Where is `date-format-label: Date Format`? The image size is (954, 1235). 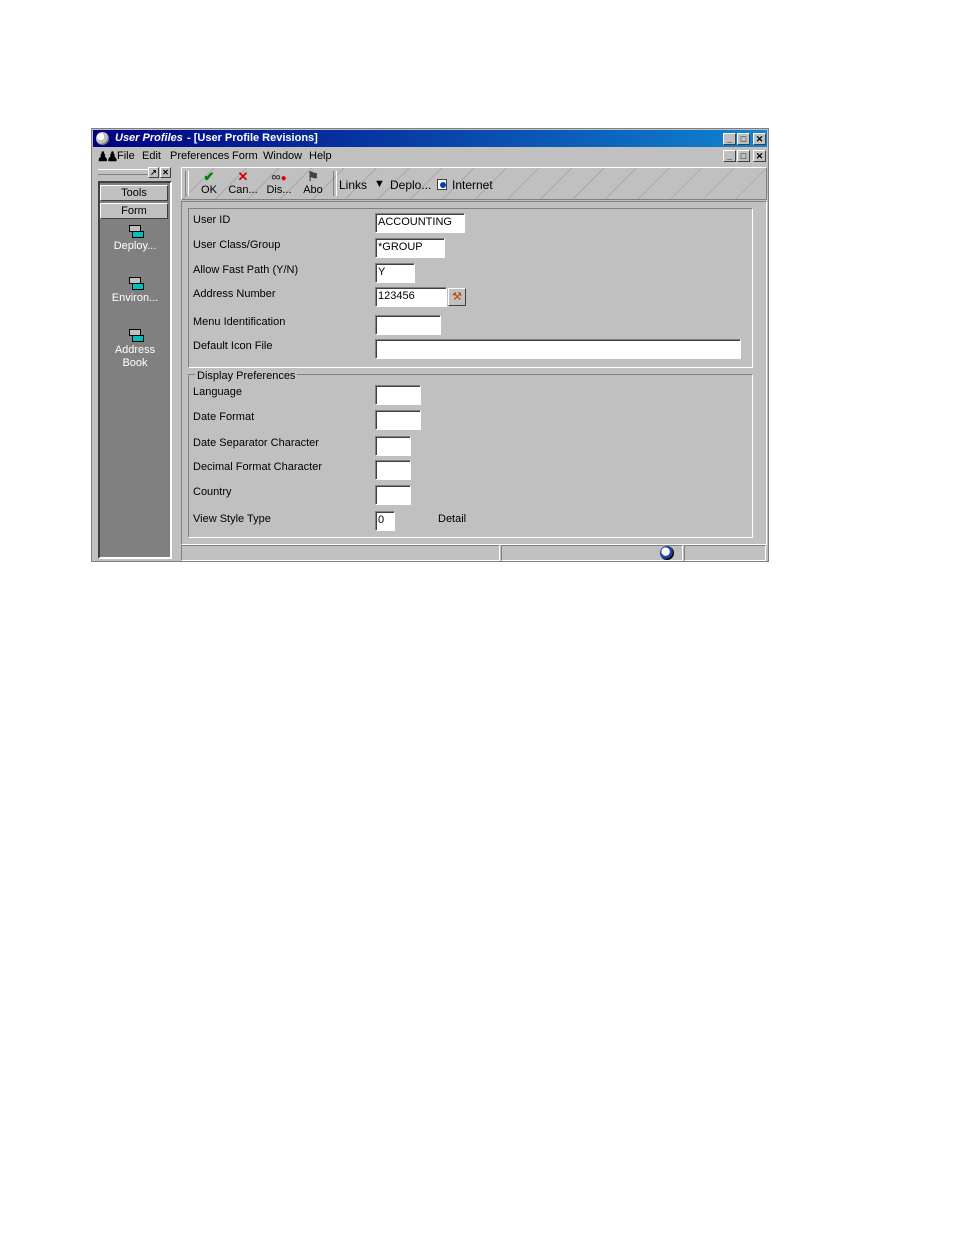 date-format-label: Date Format is located at coordinates (224, 417).